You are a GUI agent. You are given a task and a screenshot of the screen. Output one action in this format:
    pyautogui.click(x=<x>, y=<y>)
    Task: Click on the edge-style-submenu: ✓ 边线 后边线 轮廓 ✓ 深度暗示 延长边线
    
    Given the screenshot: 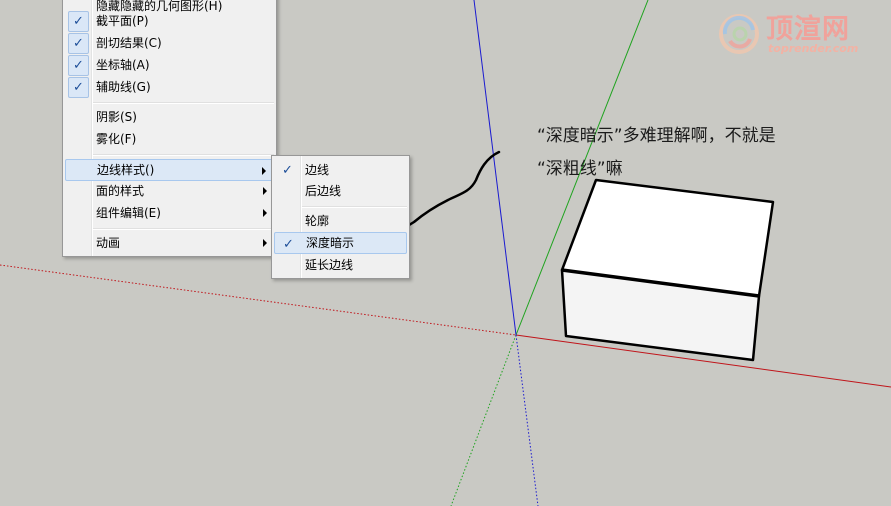 What is the action you would take?
    pyautogui.click(x=340, y=217)
    